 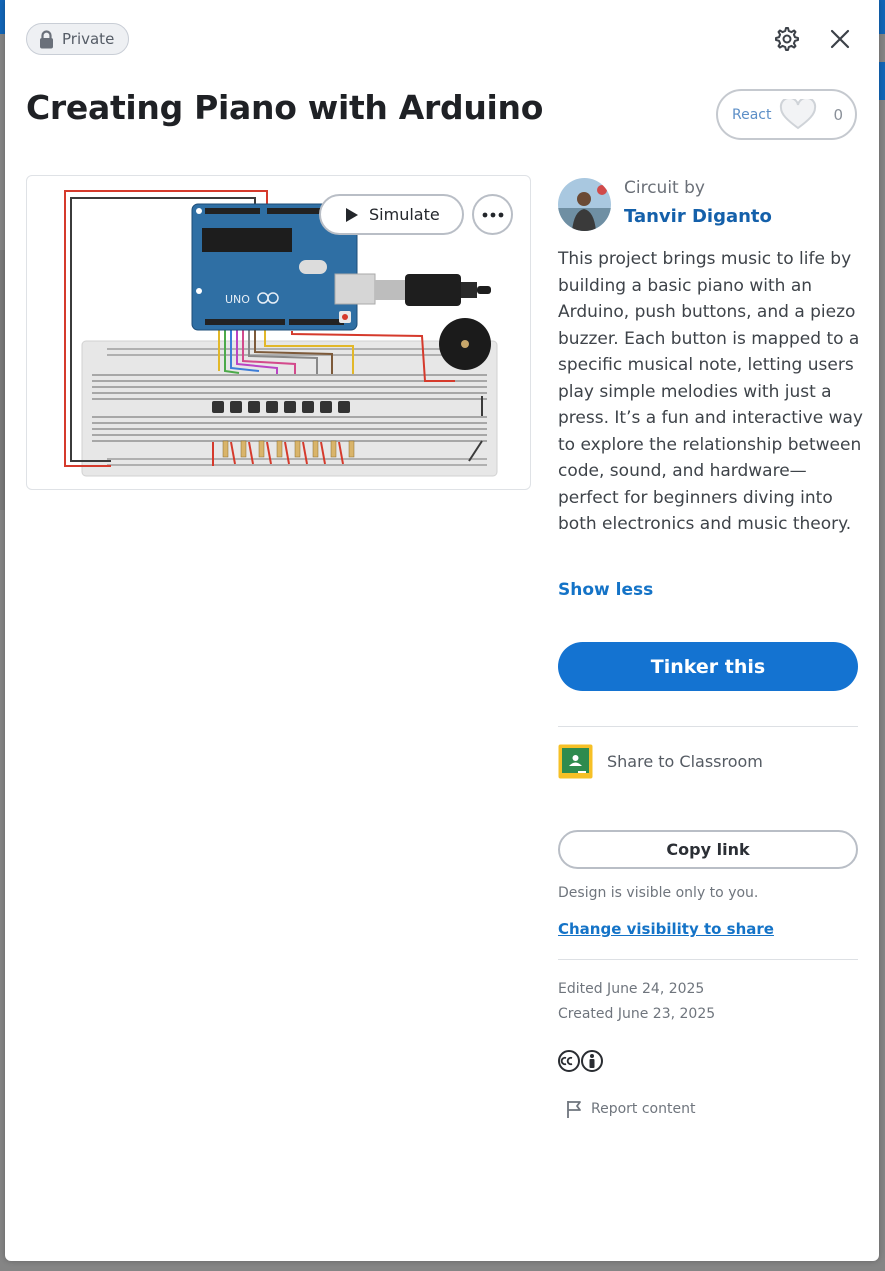 I want to click on simulate-button: Simulate, so click(x=391, y=214).